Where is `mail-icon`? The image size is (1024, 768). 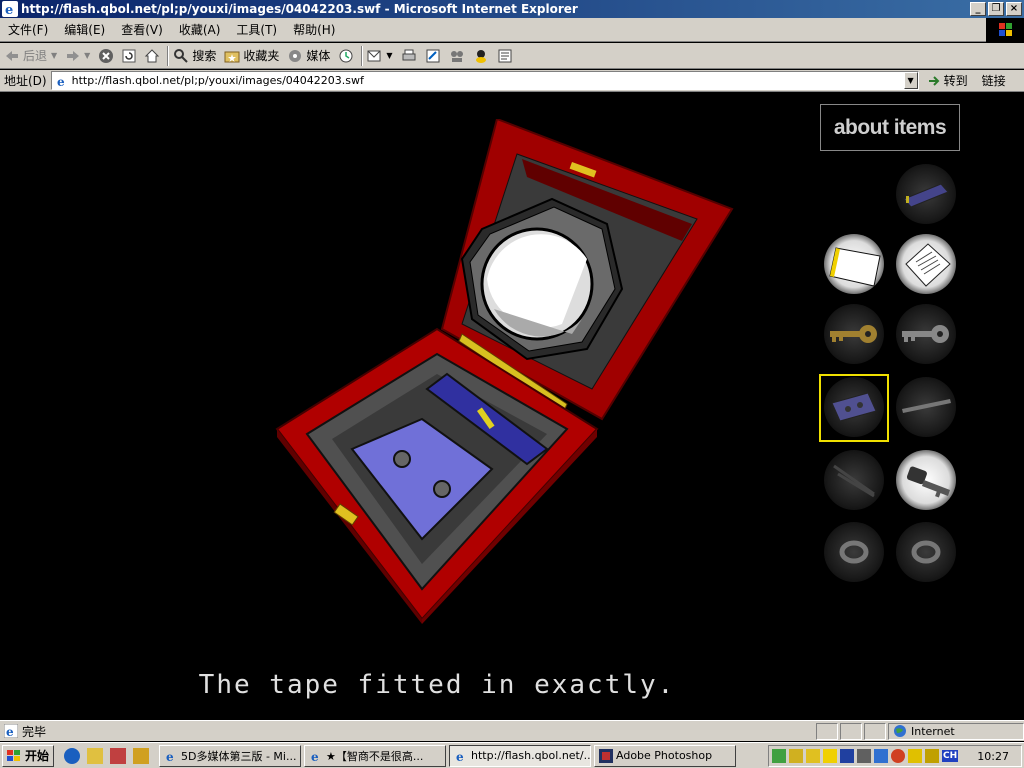
mail-icon is located at coordinates (375, 56).